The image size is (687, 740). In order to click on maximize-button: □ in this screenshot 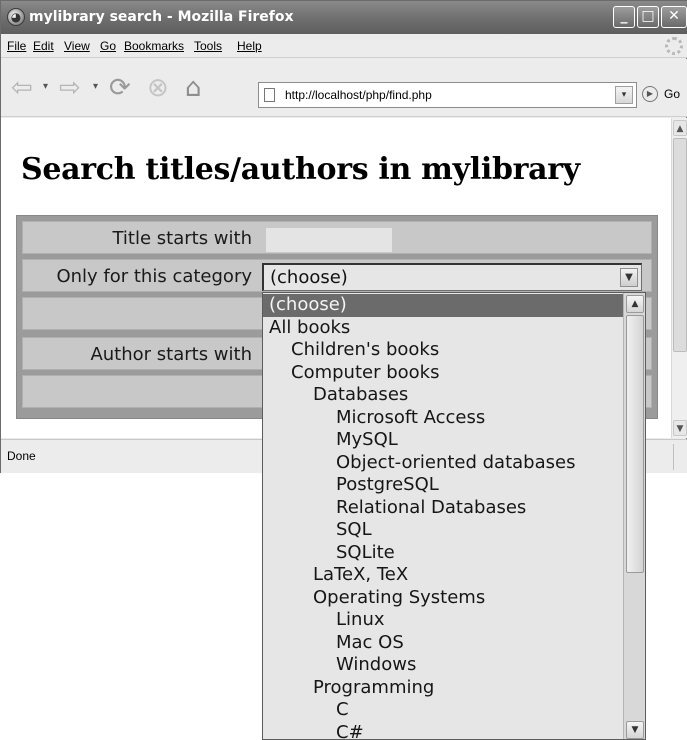, I will do `click(648, 17)`.